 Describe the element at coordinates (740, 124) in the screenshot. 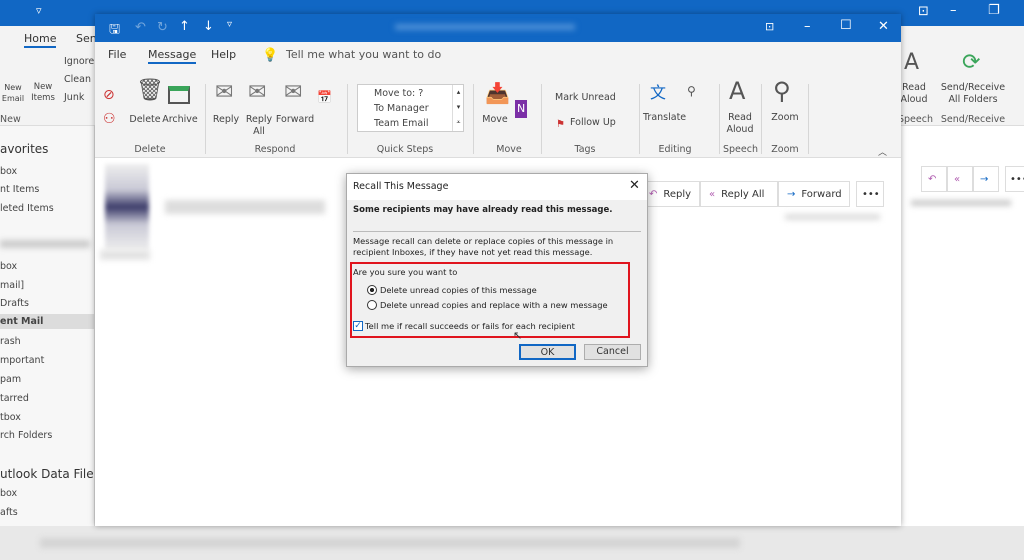

I see `read-aloud-button: Read Aloud` at that location.